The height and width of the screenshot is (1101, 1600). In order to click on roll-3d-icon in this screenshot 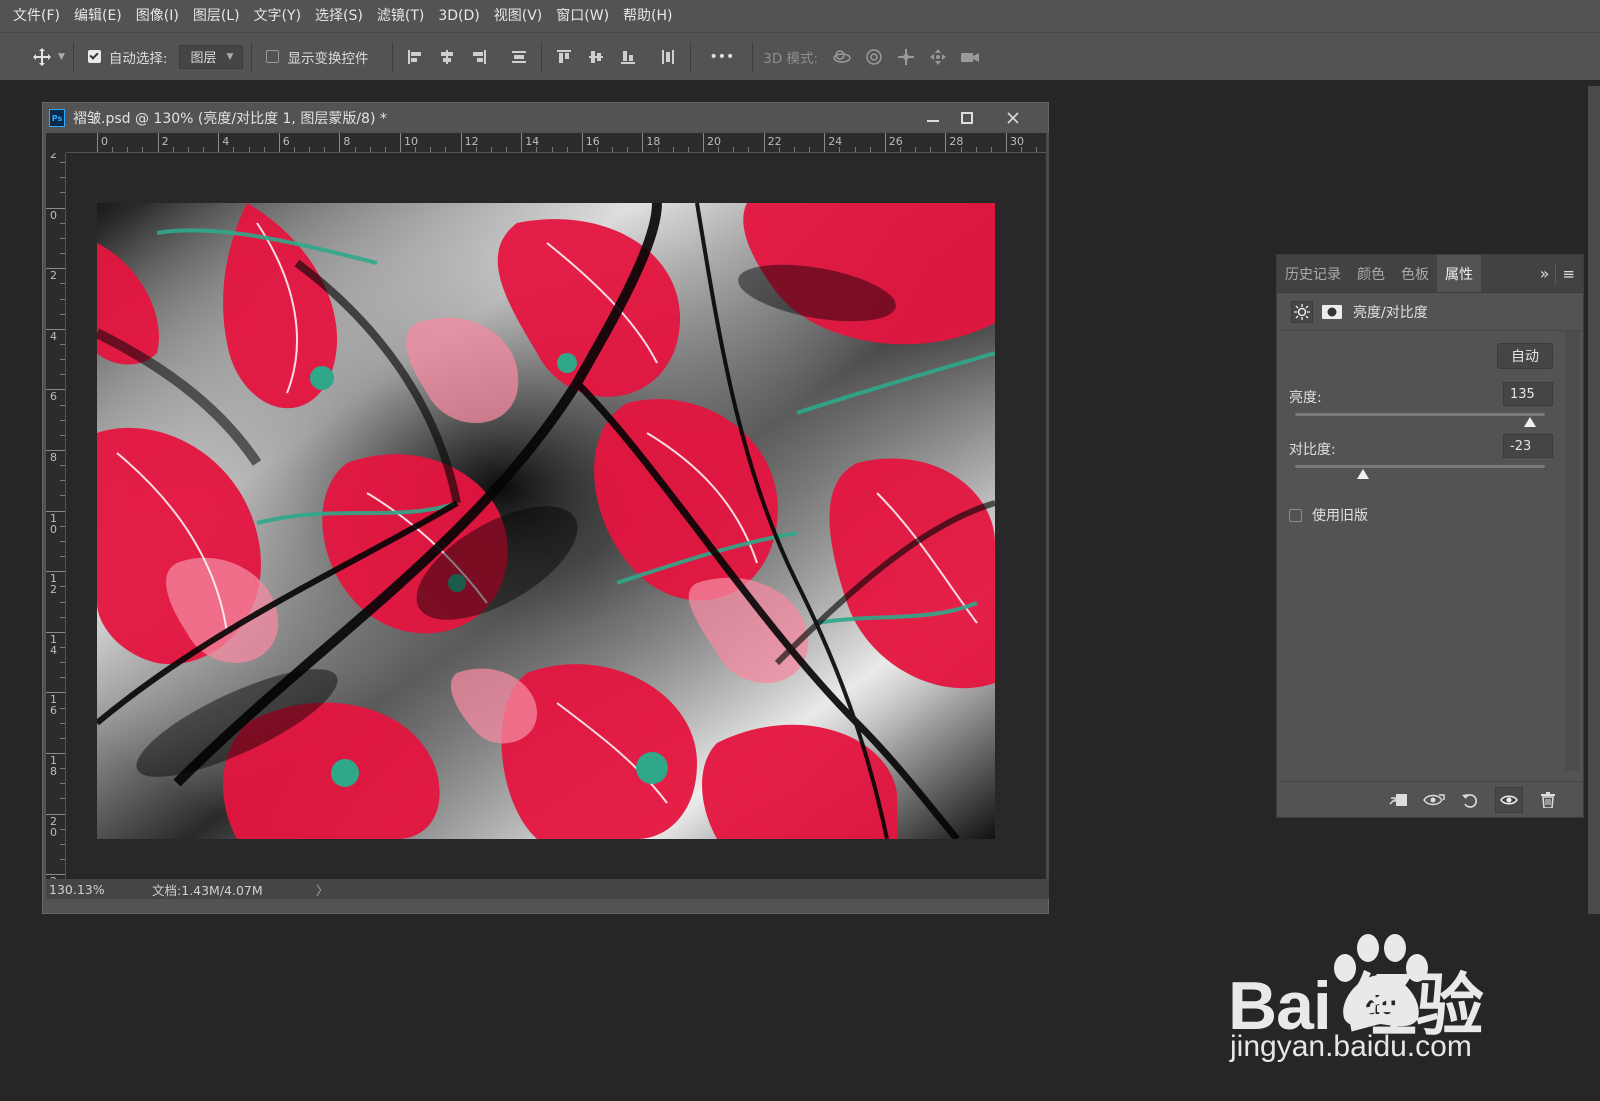, I will do `click(874, 57)`.